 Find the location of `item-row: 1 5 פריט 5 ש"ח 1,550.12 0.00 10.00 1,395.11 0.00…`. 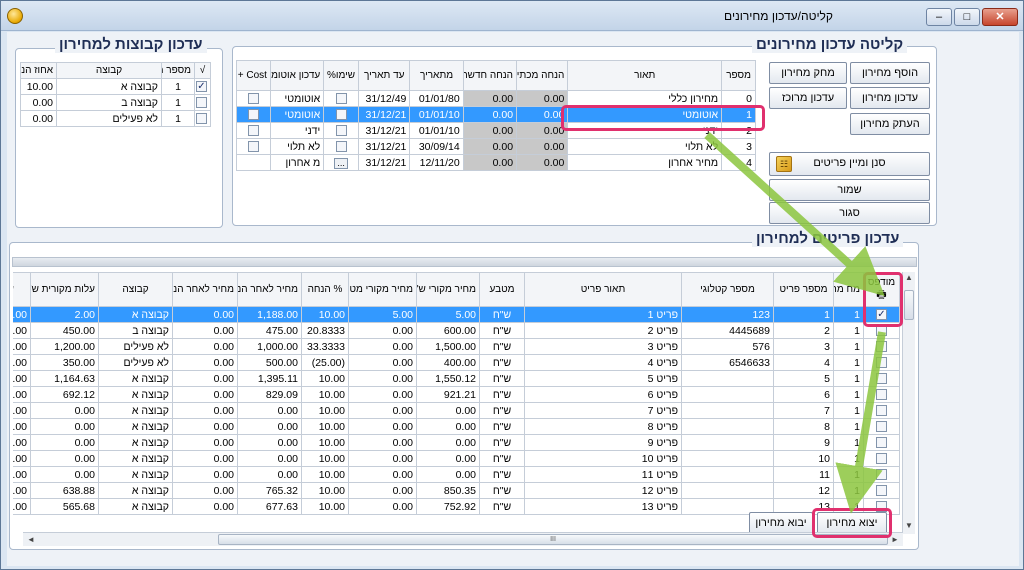

item-row: 1 5 פריט 5 ש"ח 1,550.12 0.00 10.00 1,395.11 0.00… is located at coordinates (456, 378).